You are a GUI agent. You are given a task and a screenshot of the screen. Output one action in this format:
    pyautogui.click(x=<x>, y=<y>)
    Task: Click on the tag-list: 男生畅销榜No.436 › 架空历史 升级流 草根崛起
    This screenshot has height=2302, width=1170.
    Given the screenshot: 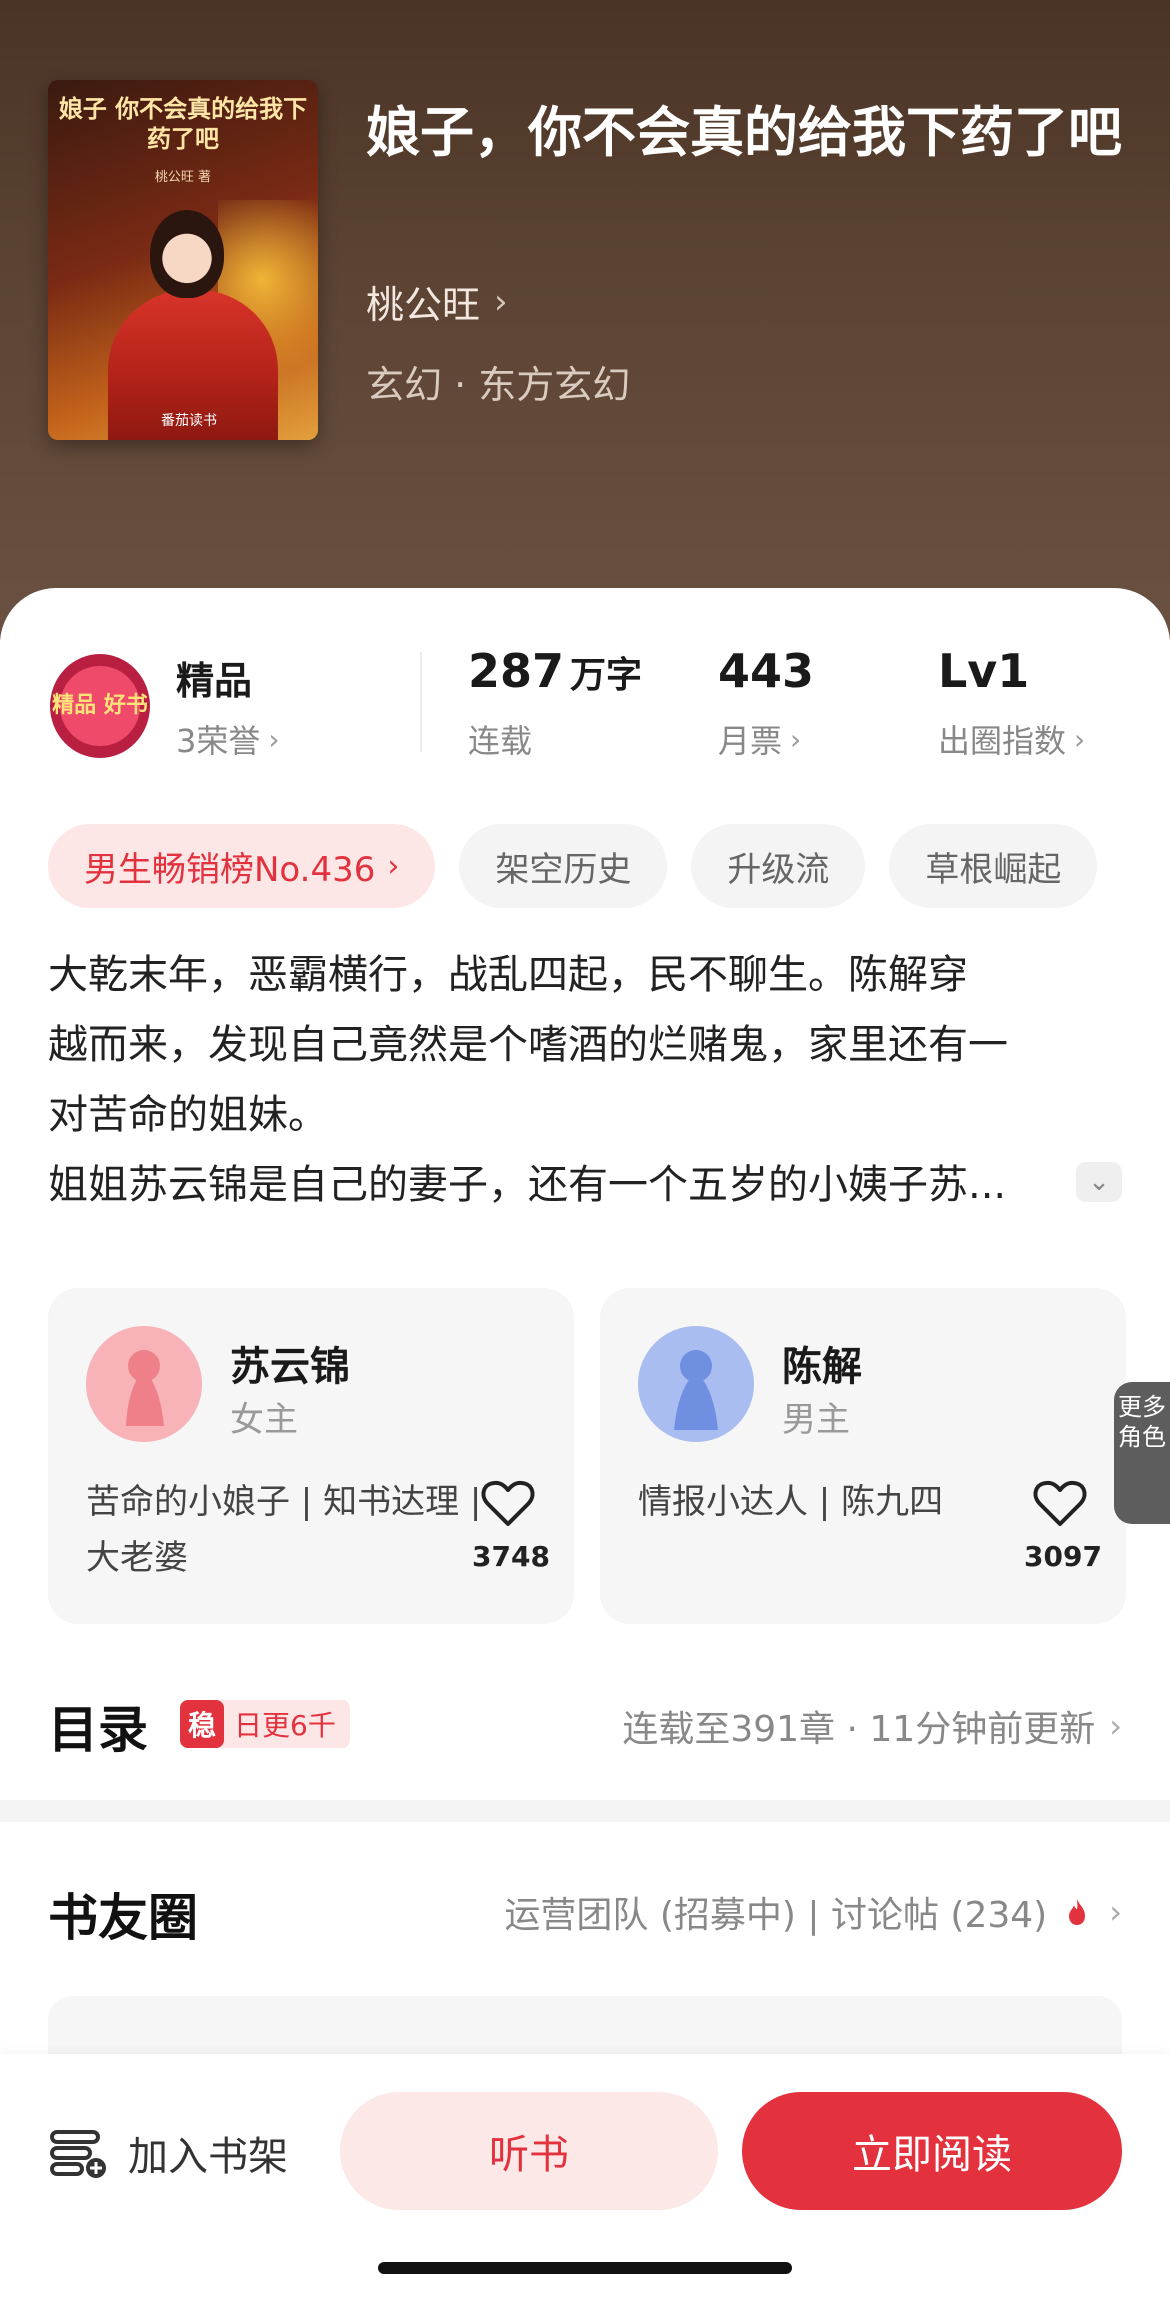 What is the action you would take?
    pyautogui.click(x=573, y=866)
    